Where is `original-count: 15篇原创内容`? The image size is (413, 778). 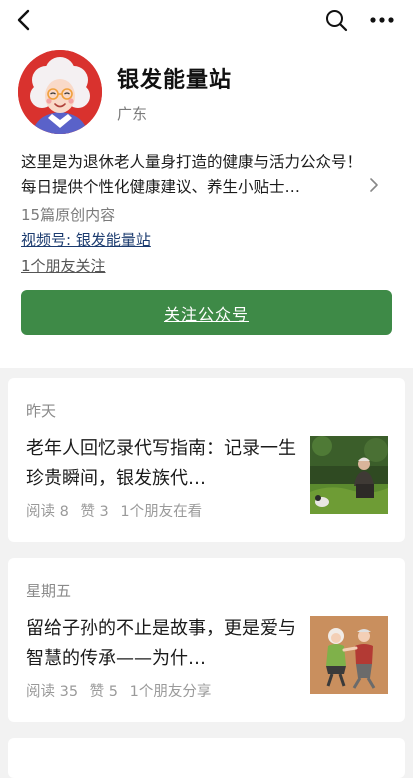
original-count: 15篇原创内容 is located at coordinates (68, 215).